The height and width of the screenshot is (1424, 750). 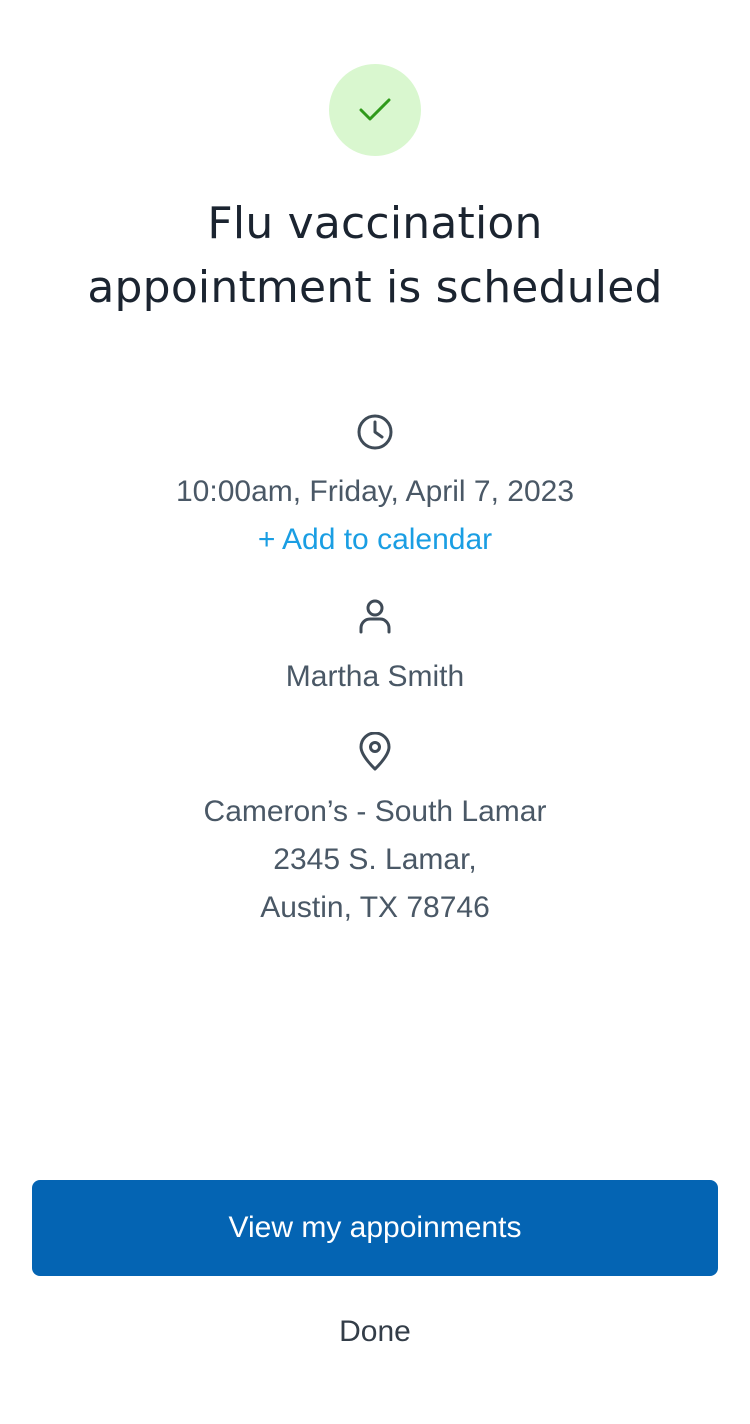 I want to click on checkmark-icon, so click(x=375, y=109).